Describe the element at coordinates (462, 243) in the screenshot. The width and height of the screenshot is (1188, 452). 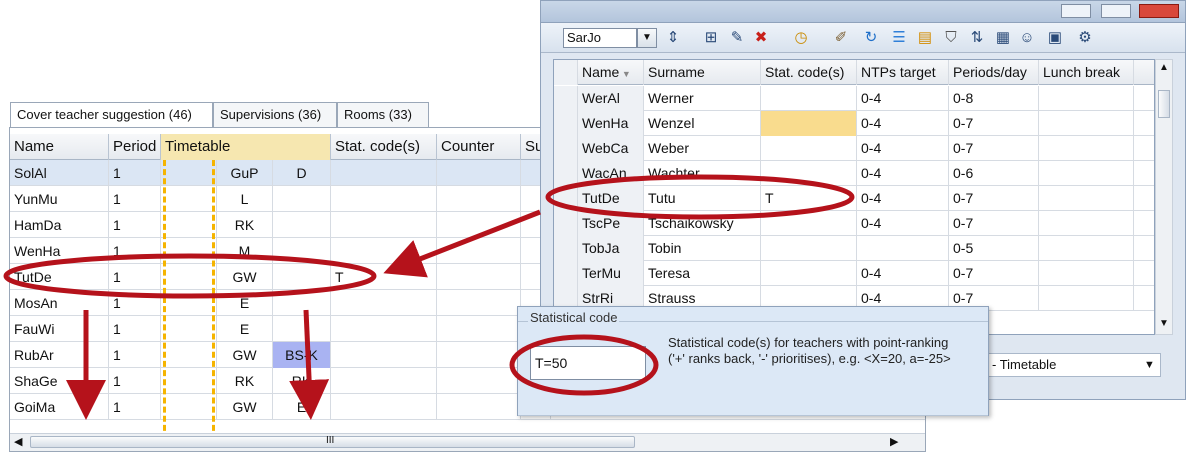
I see `arrow-right-to-left` at that location.